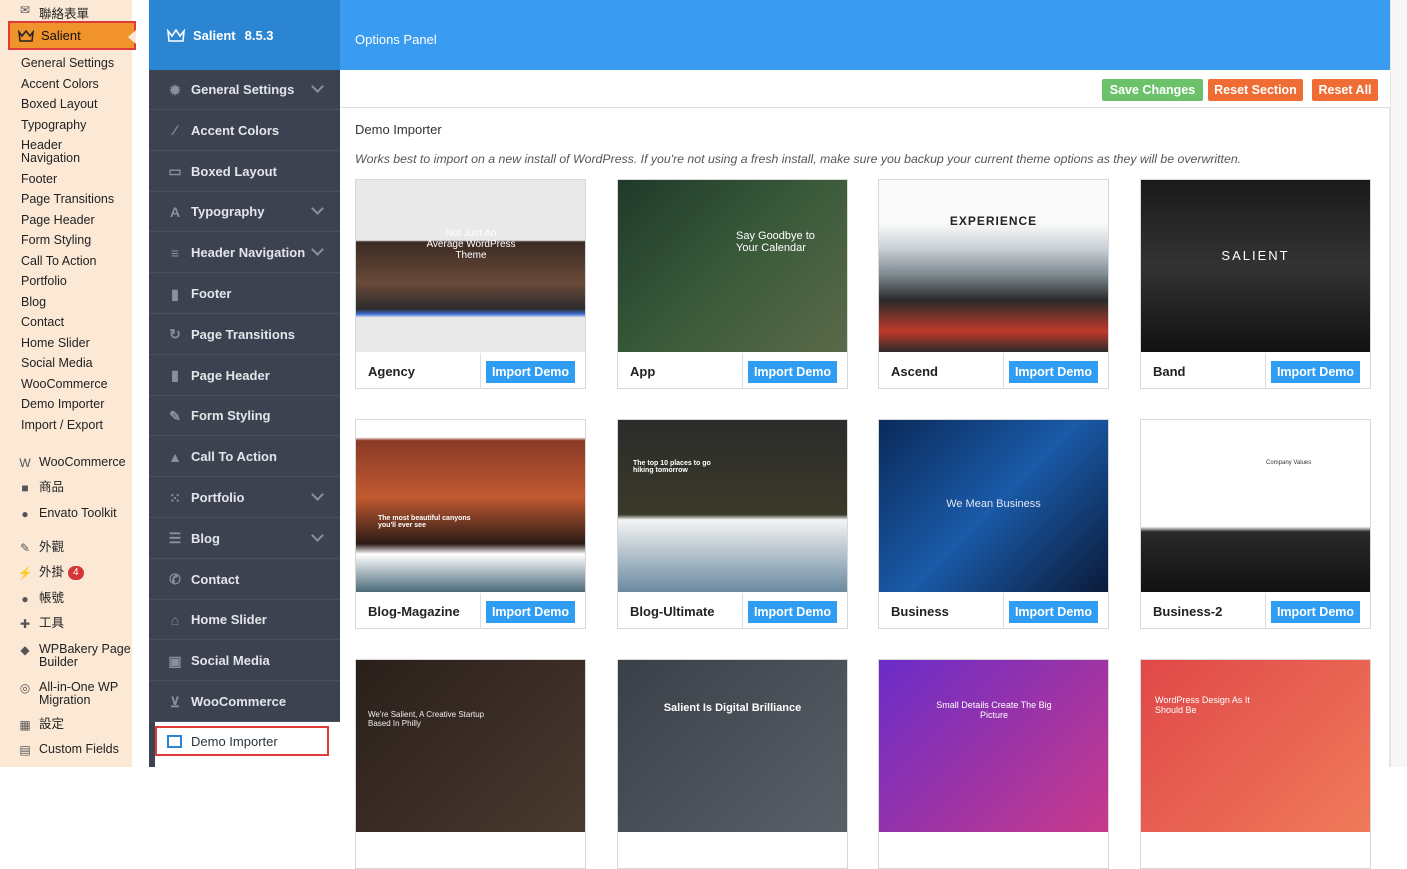 The height and width of the screenshot is (869, 1407). What do you see at coordinates (87, 63) in the screenshot?
I see `submenu-item-general-settings: General Settings` at bounding box center [87, 63].